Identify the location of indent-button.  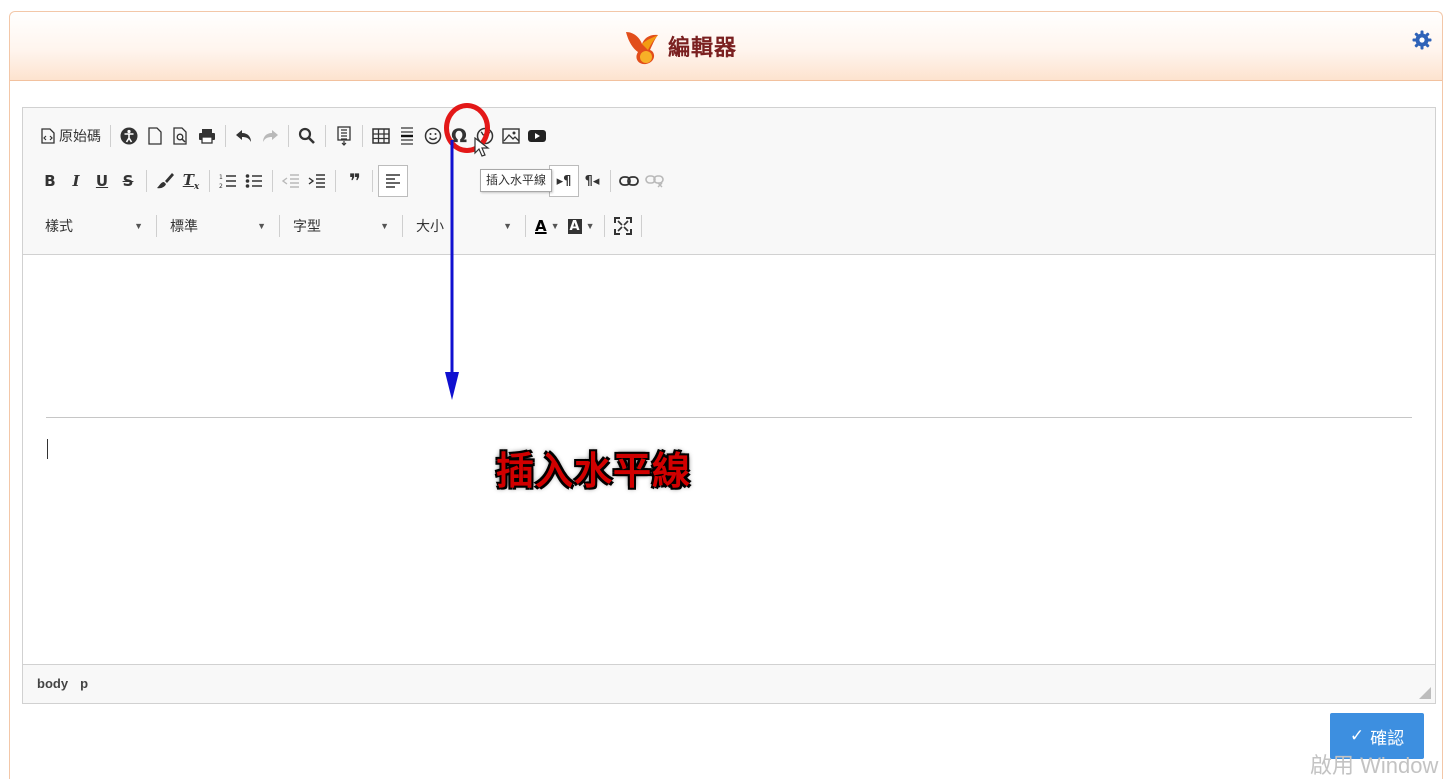
(317, 181).